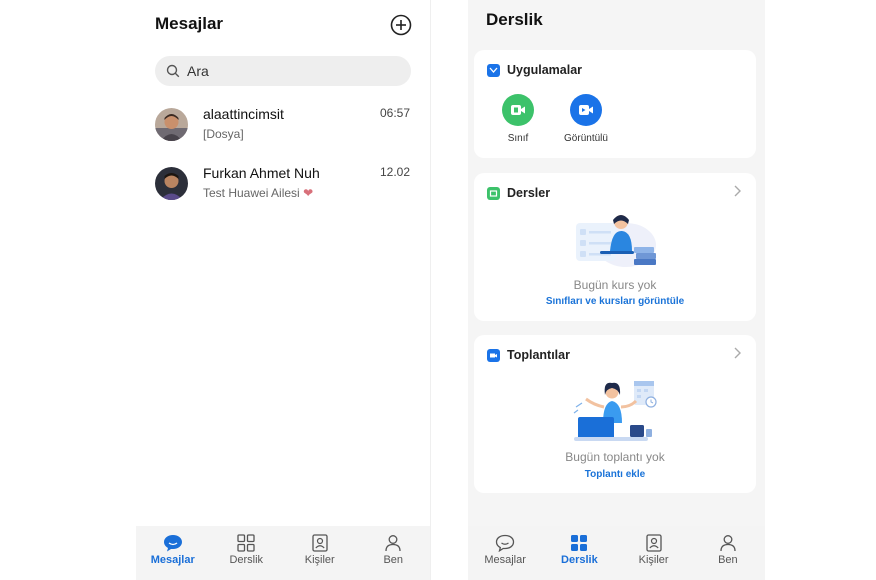  Describe the element at coordinates (189, 23) in the screenshot. I see `page-title: Mesajlar` at that location.